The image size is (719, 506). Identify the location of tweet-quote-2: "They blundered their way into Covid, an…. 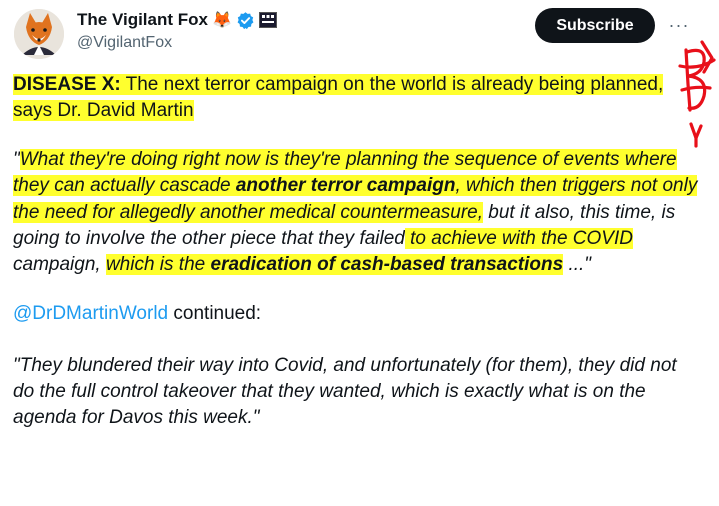
(345, 392).